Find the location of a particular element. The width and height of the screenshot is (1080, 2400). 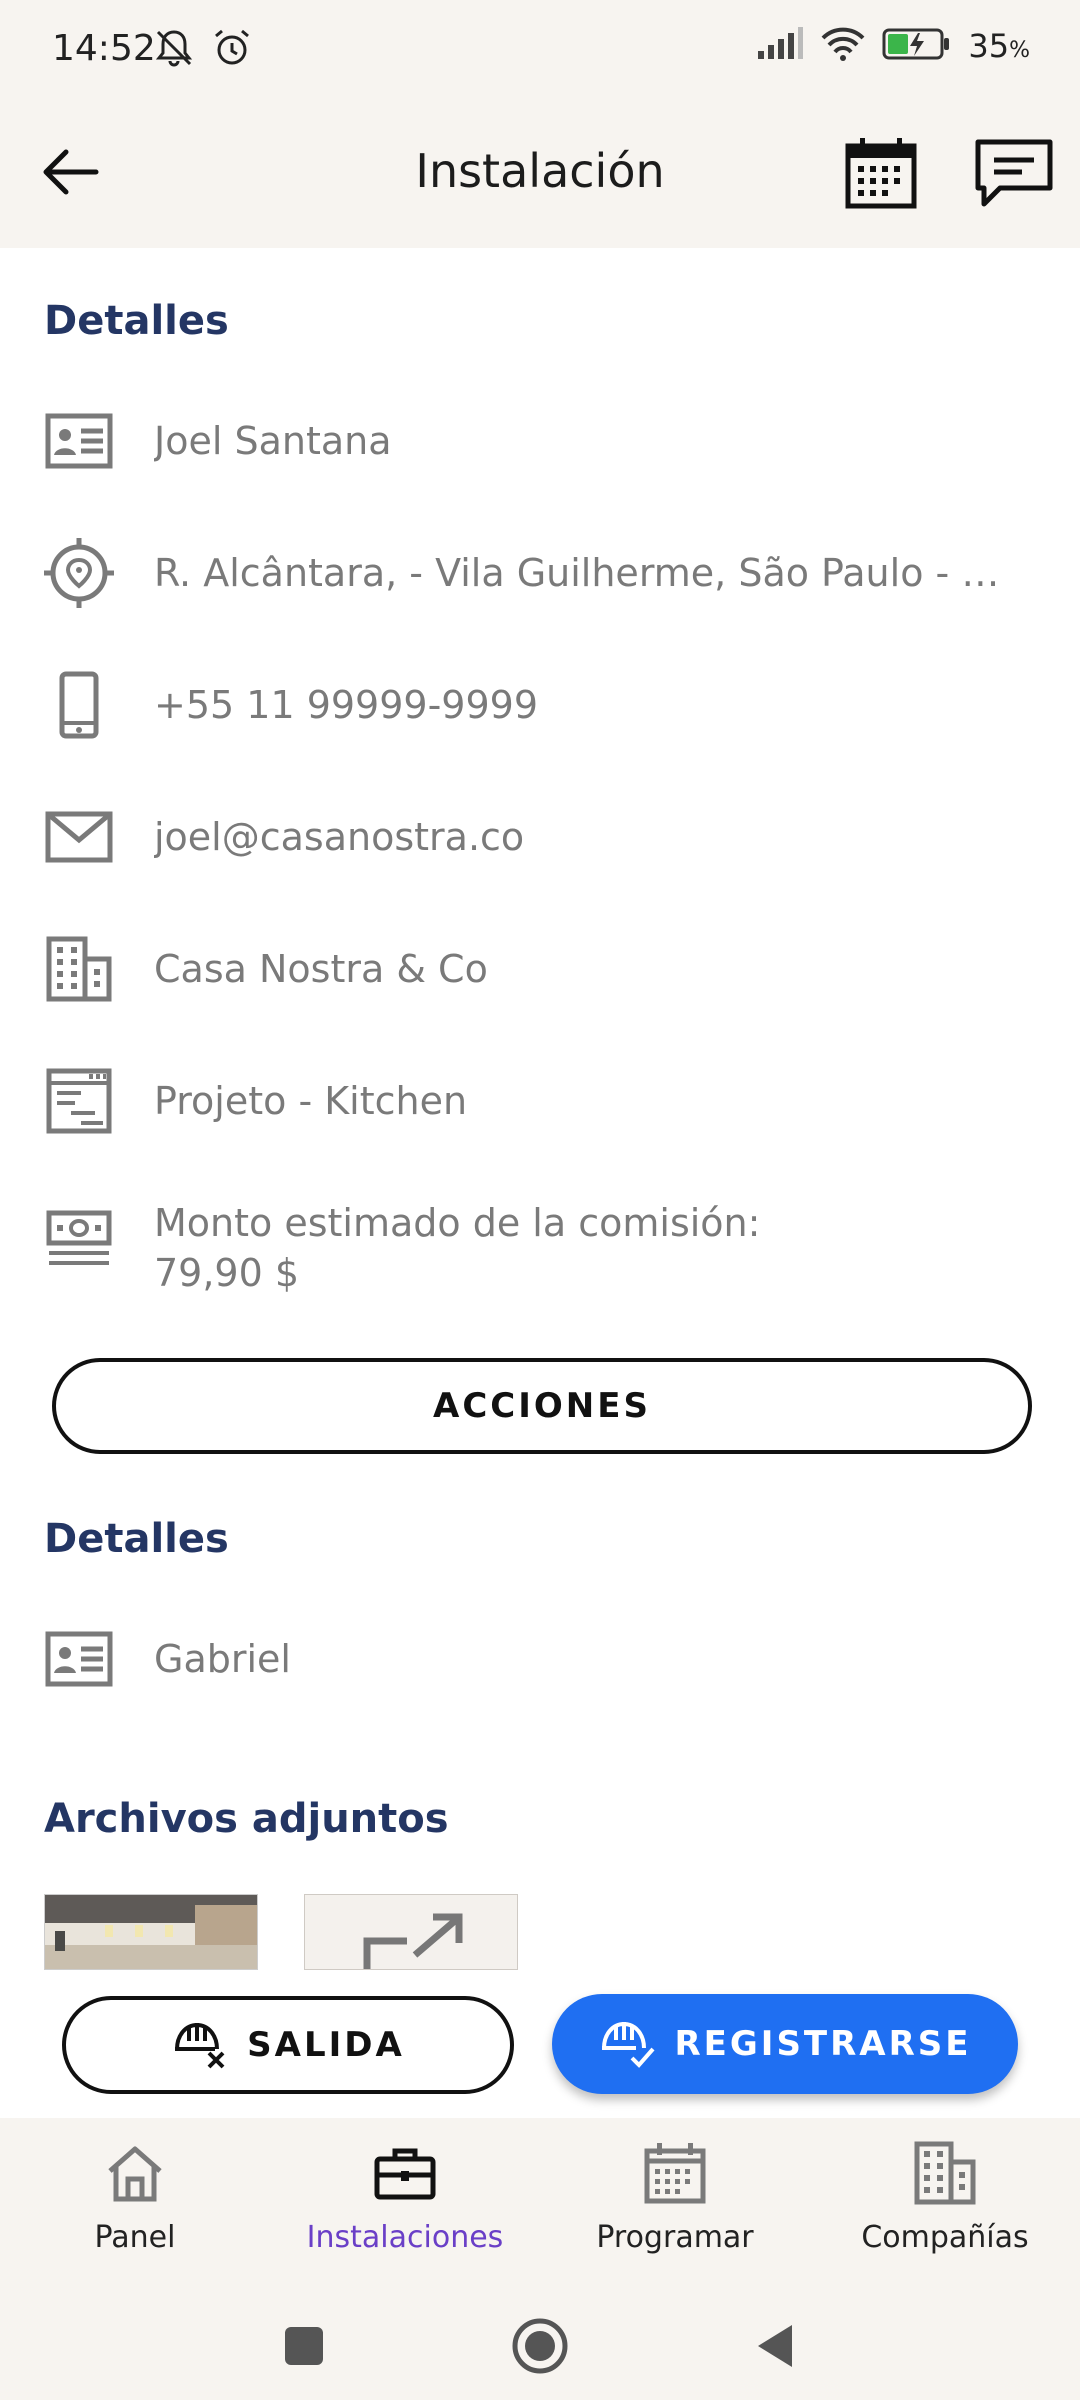

status-time: 14:52 is located at coordinates (104, 48).